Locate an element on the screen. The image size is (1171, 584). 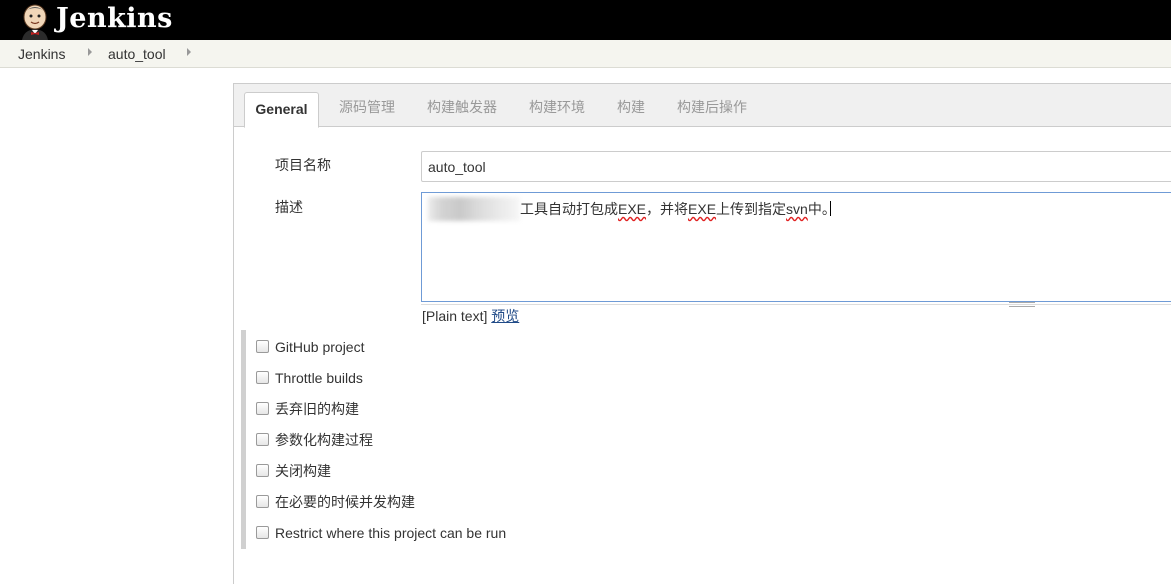
description-format-line: [Plain text] 预览 is located at coordinates (470, 316).